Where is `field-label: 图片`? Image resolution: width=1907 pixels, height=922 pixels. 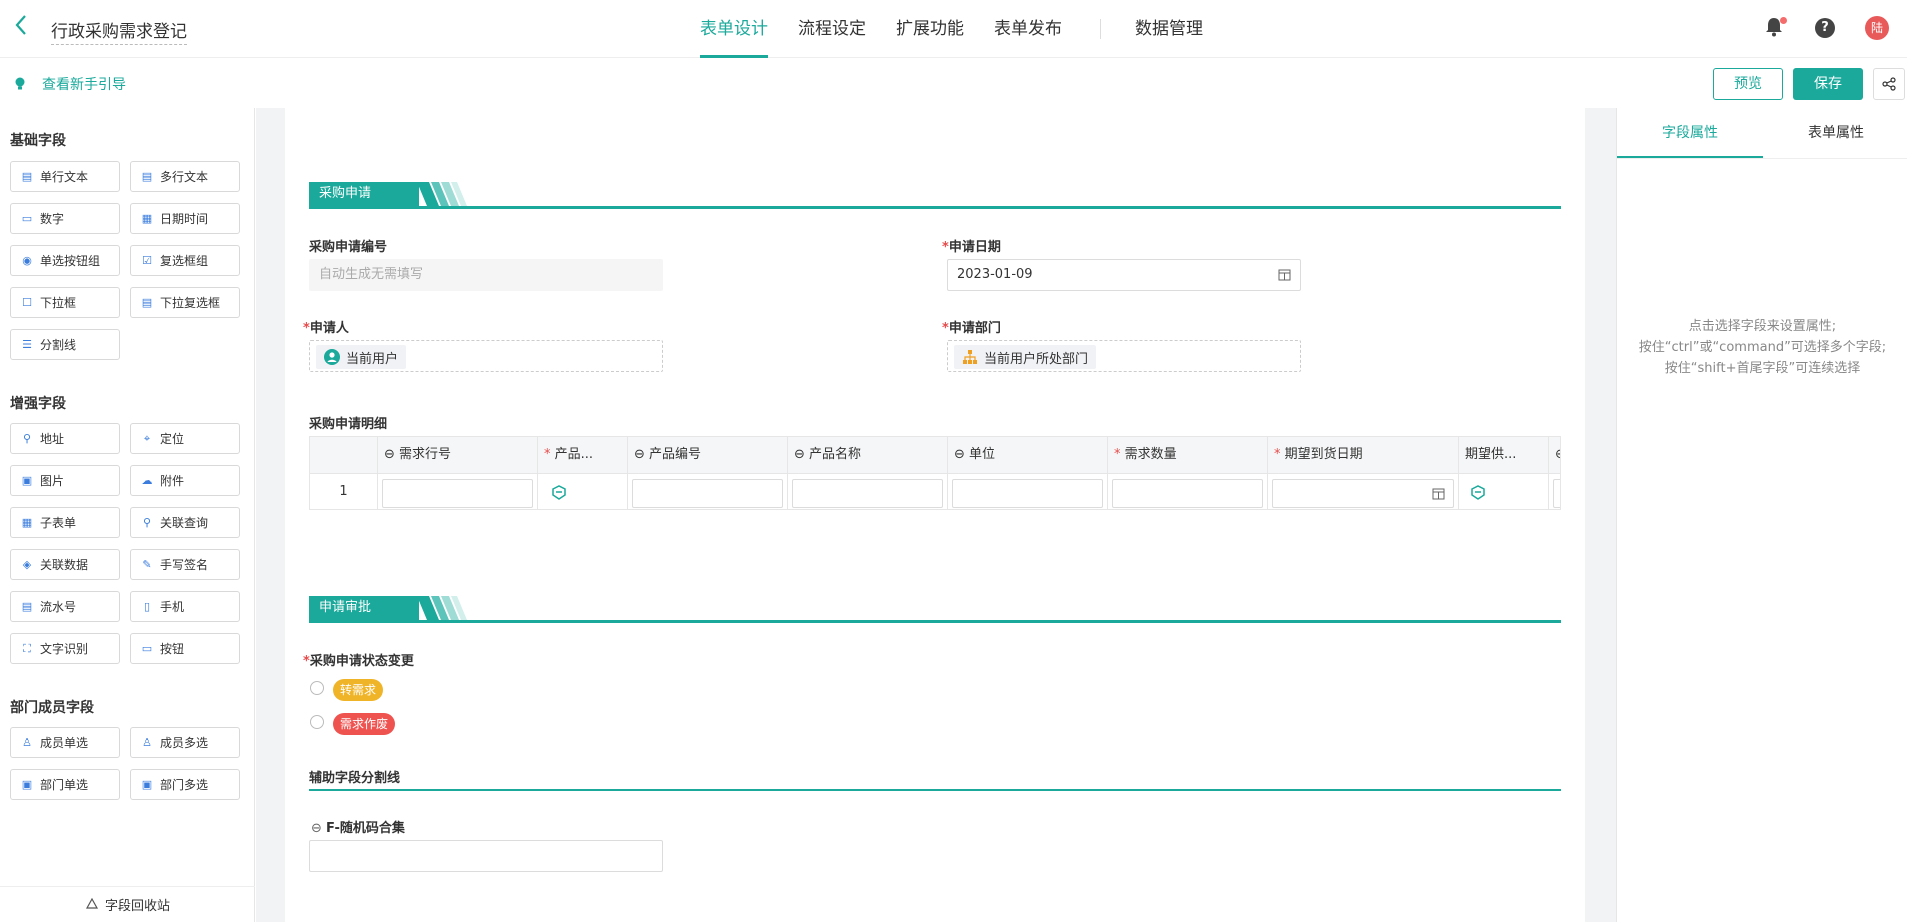
field-label: 图片 is located at coordinates (52, 481).